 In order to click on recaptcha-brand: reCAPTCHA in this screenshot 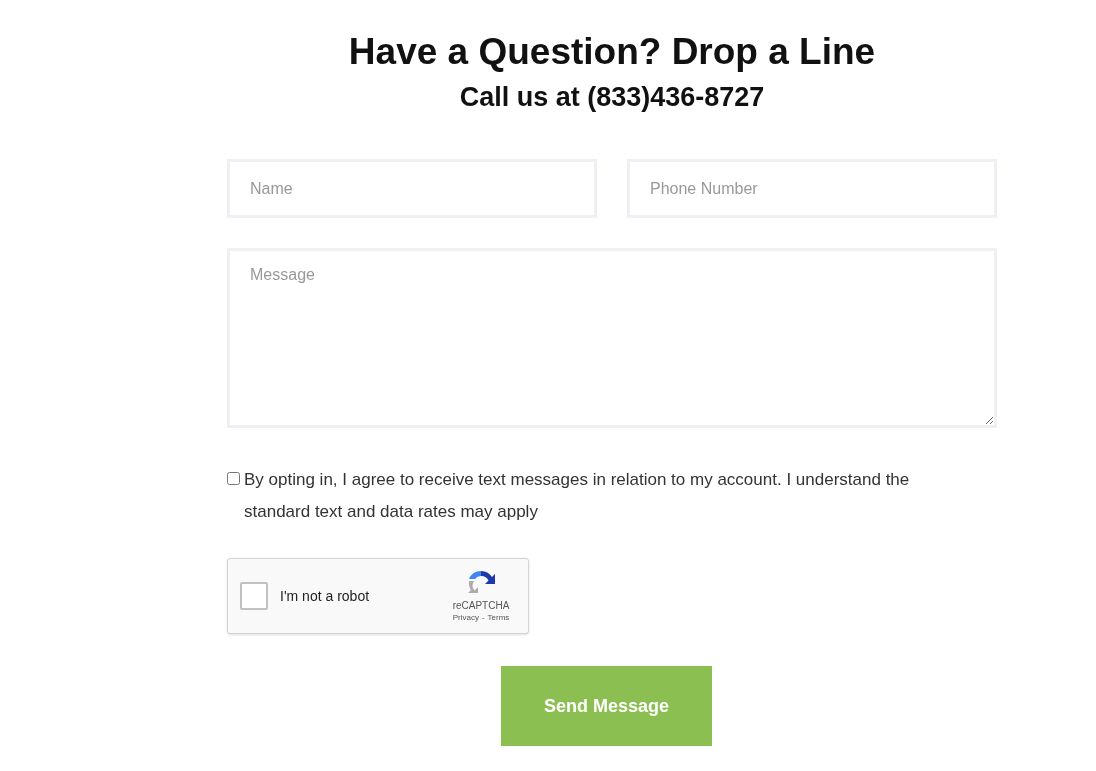, I will do `click(481, 606)`.